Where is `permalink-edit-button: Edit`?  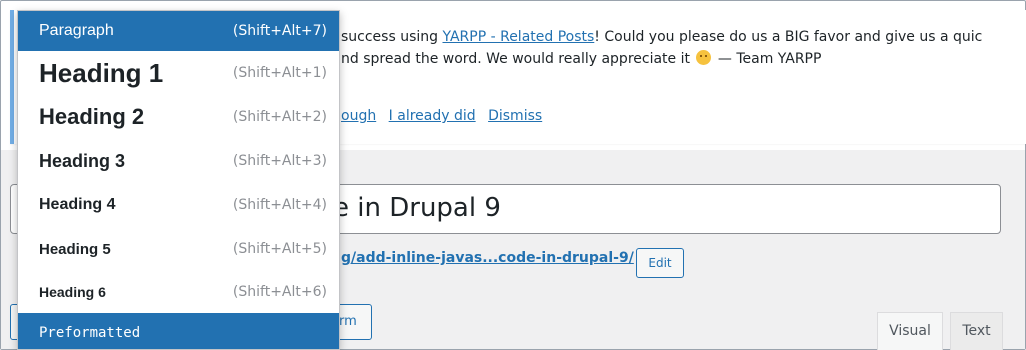
permalink-edit-button: Edit is located at coordinates (660, 263).